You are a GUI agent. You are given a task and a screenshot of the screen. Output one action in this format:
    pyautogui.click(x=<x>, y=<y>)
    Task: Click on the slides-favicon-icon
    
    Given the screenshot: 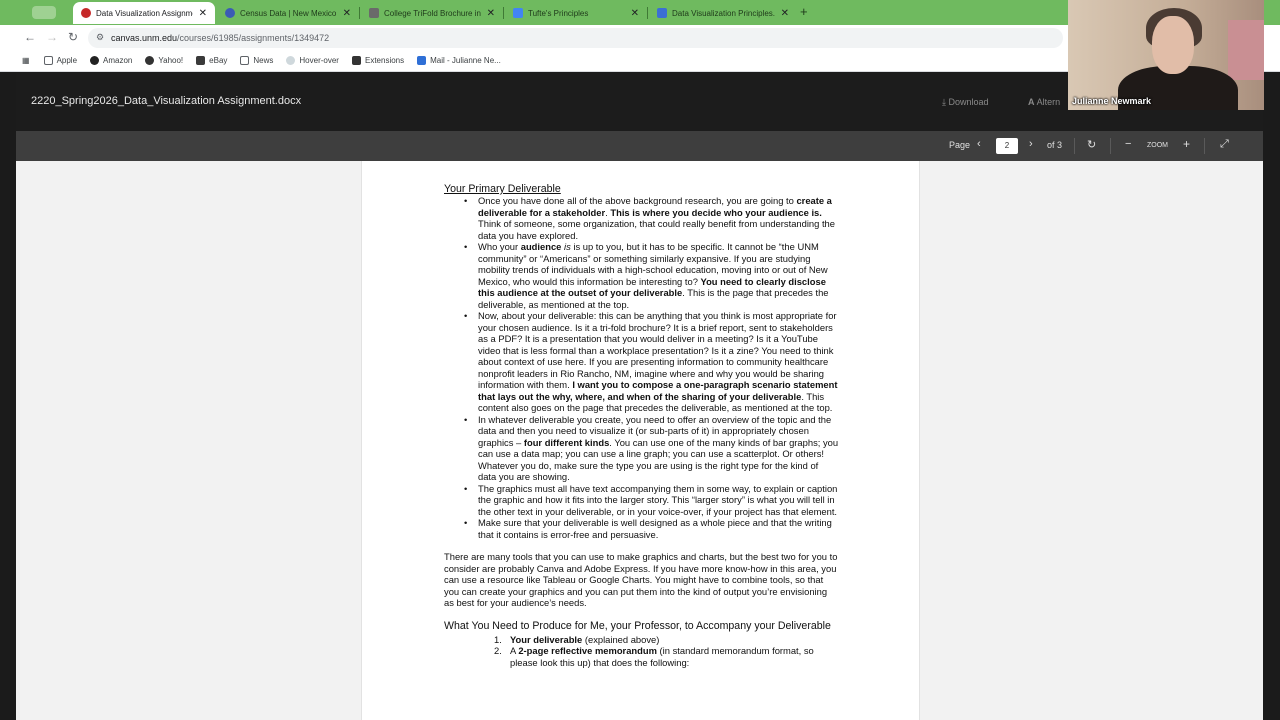 What is the action you would take?
    pyautogui.click(x=518, y=13)
    